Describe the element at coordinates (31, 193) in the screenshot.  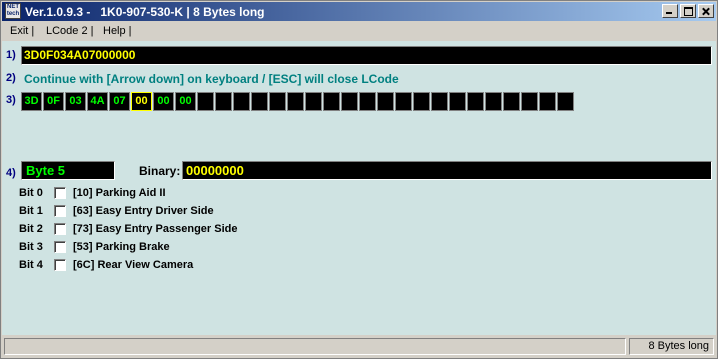
I see `bit-name: Bit 0` at that location.